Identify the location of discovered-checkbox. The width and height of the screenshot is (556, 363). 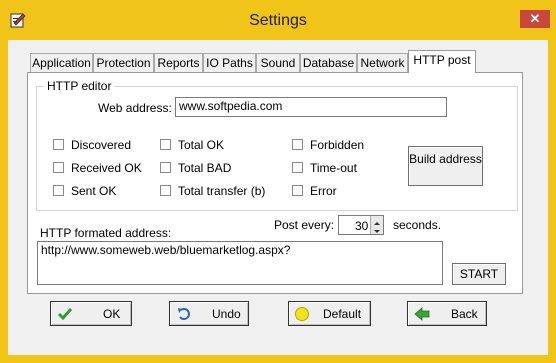
(58, 144).